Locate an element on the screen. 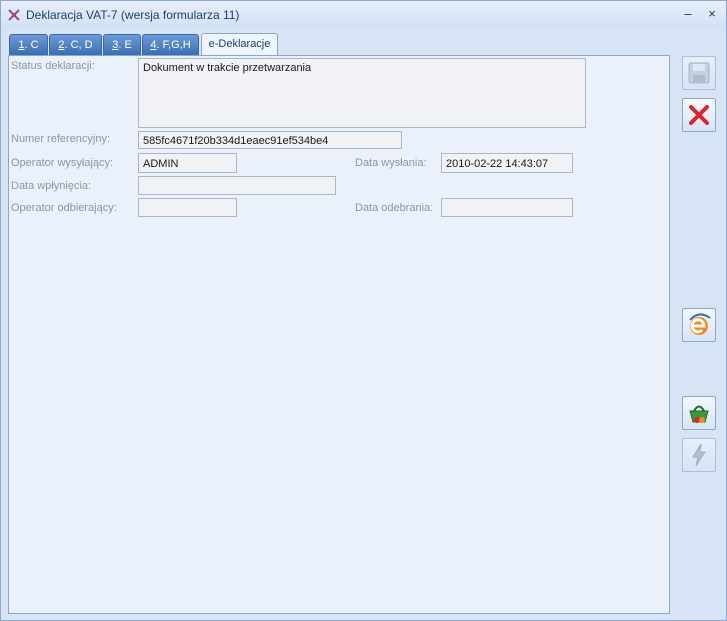 This screenshot has width=727, height=621. tab-e-deklaracje-label: e-Deklaracje is located at coordinates (239, 44).